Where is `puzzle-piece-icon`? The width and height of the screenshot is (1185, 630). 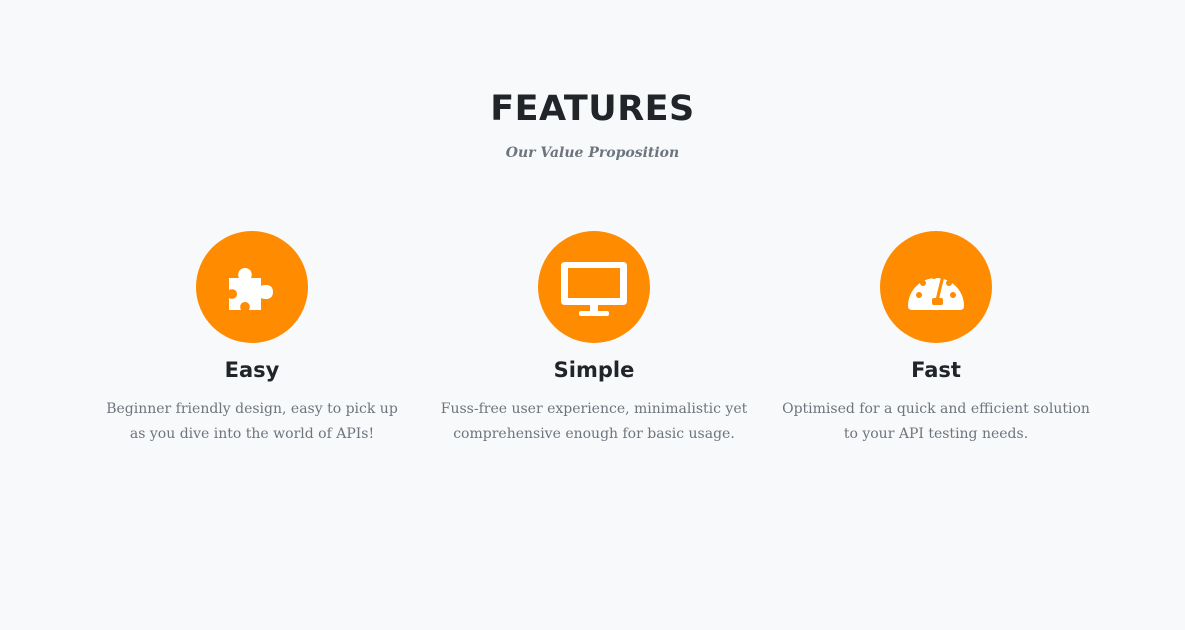
puzzle-piece-icon is located at coordinates (252, 287).